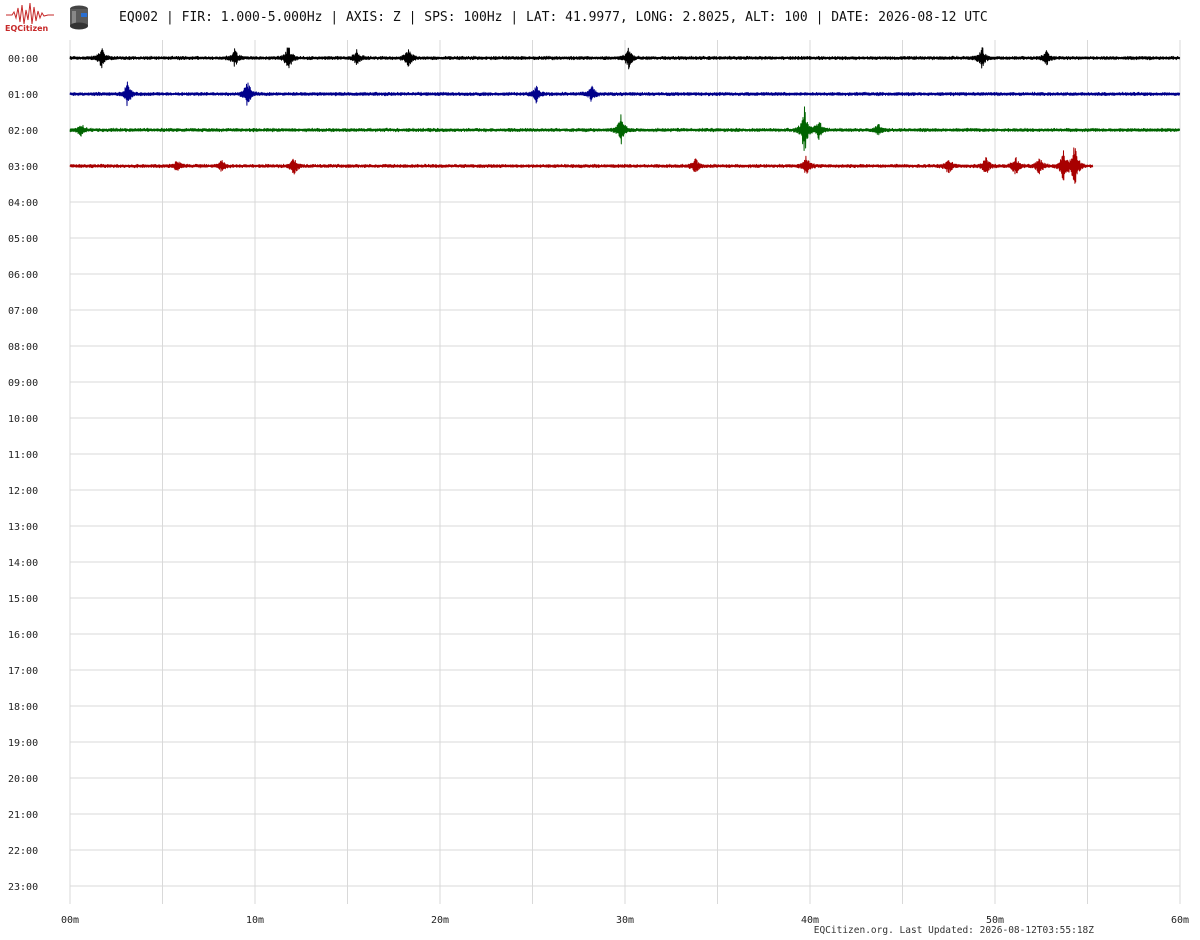 The width and height of the screenshot is (1200, 940). What do you see at coordinates (23, 815) in the screenshot?
I see `y-tick-label: 21:00` at bounding box center [23, 815].